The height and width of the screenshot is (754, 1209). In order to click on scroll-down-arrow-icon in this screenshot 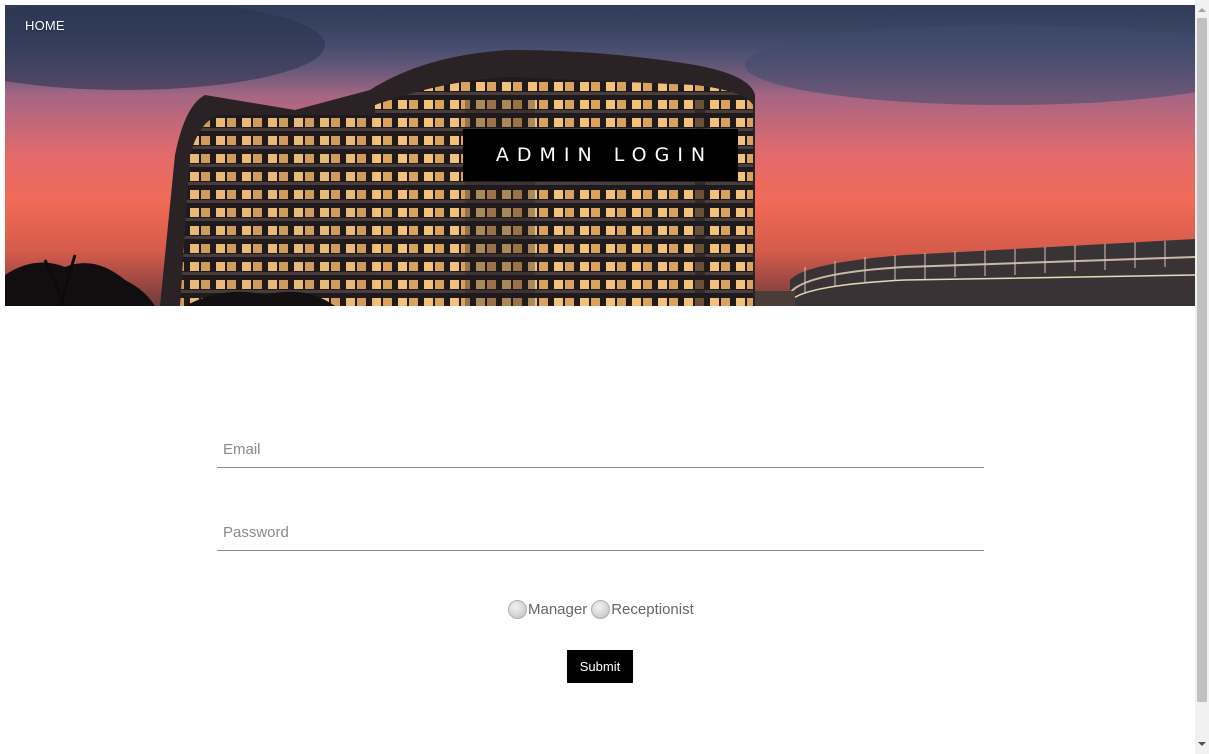, I will do `click(1202, 744)`.